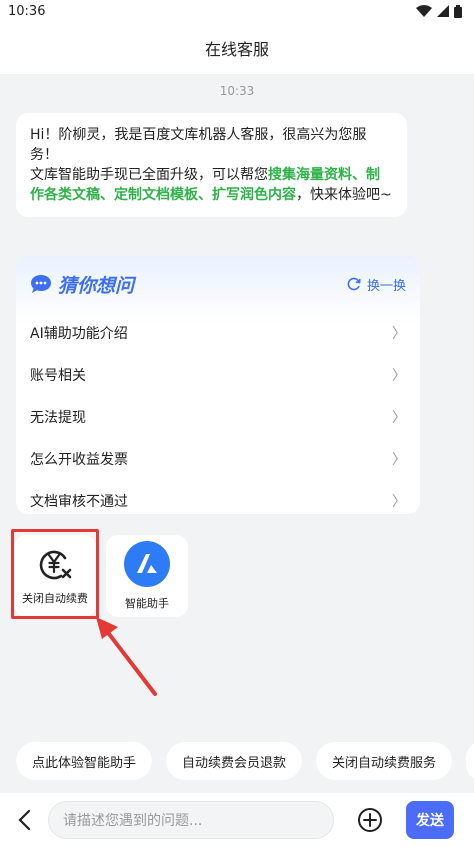 The width and height of the screenshot is (474, 847). I want to click on input-bar: 请描述您遇到的问题... 发送, so click(237, 820).